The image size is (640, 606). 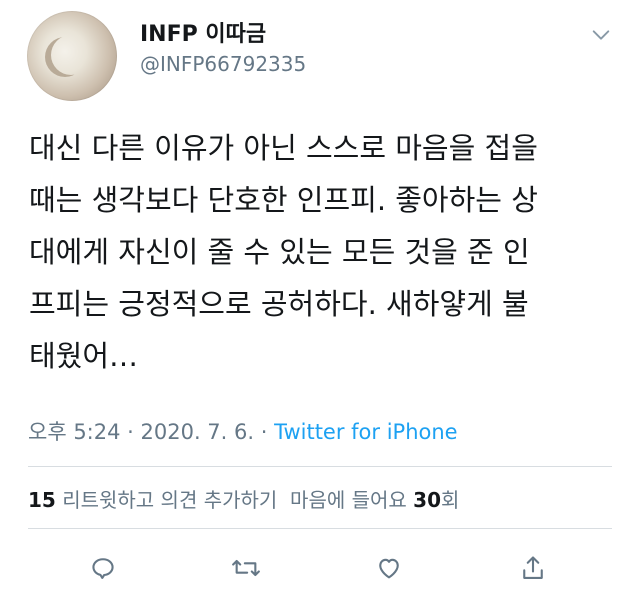 I want to click on share-icon, so click(x=533, y=567).